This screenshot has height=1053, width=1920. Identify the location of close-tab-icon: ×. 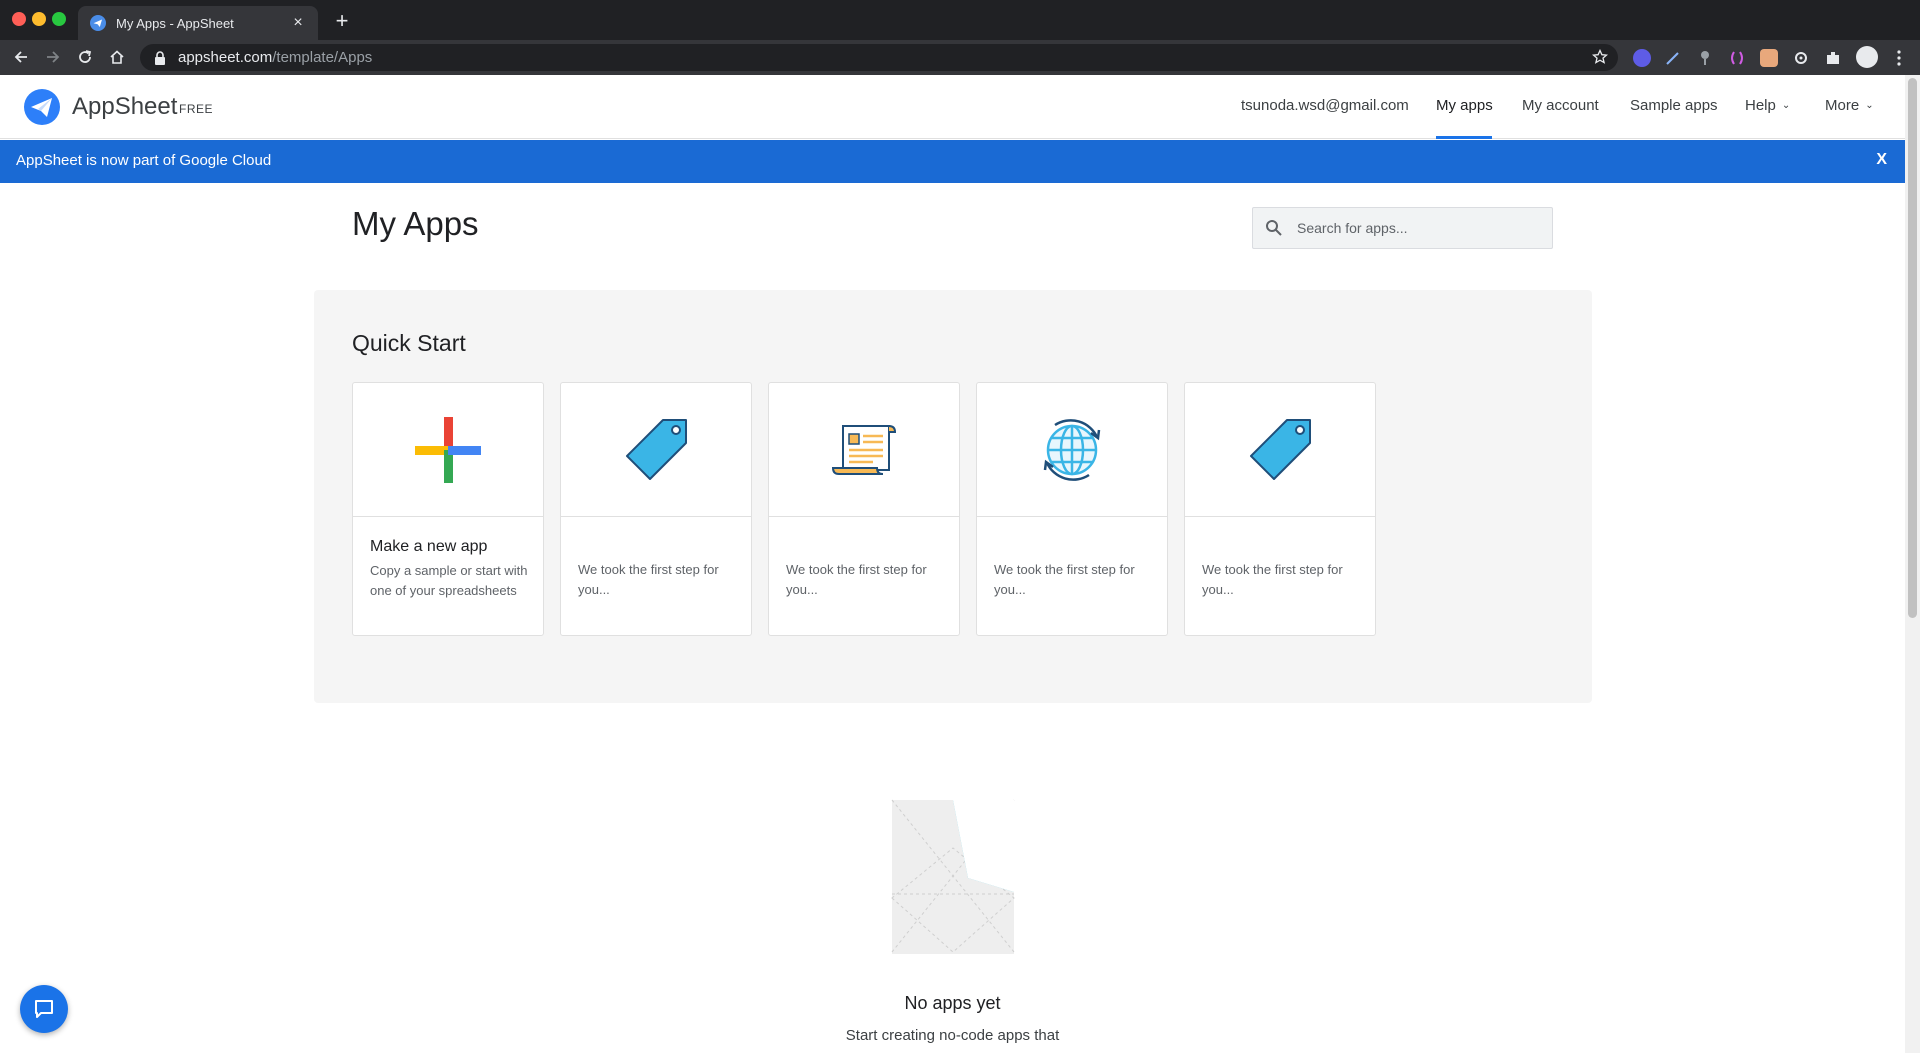
(298, 23).